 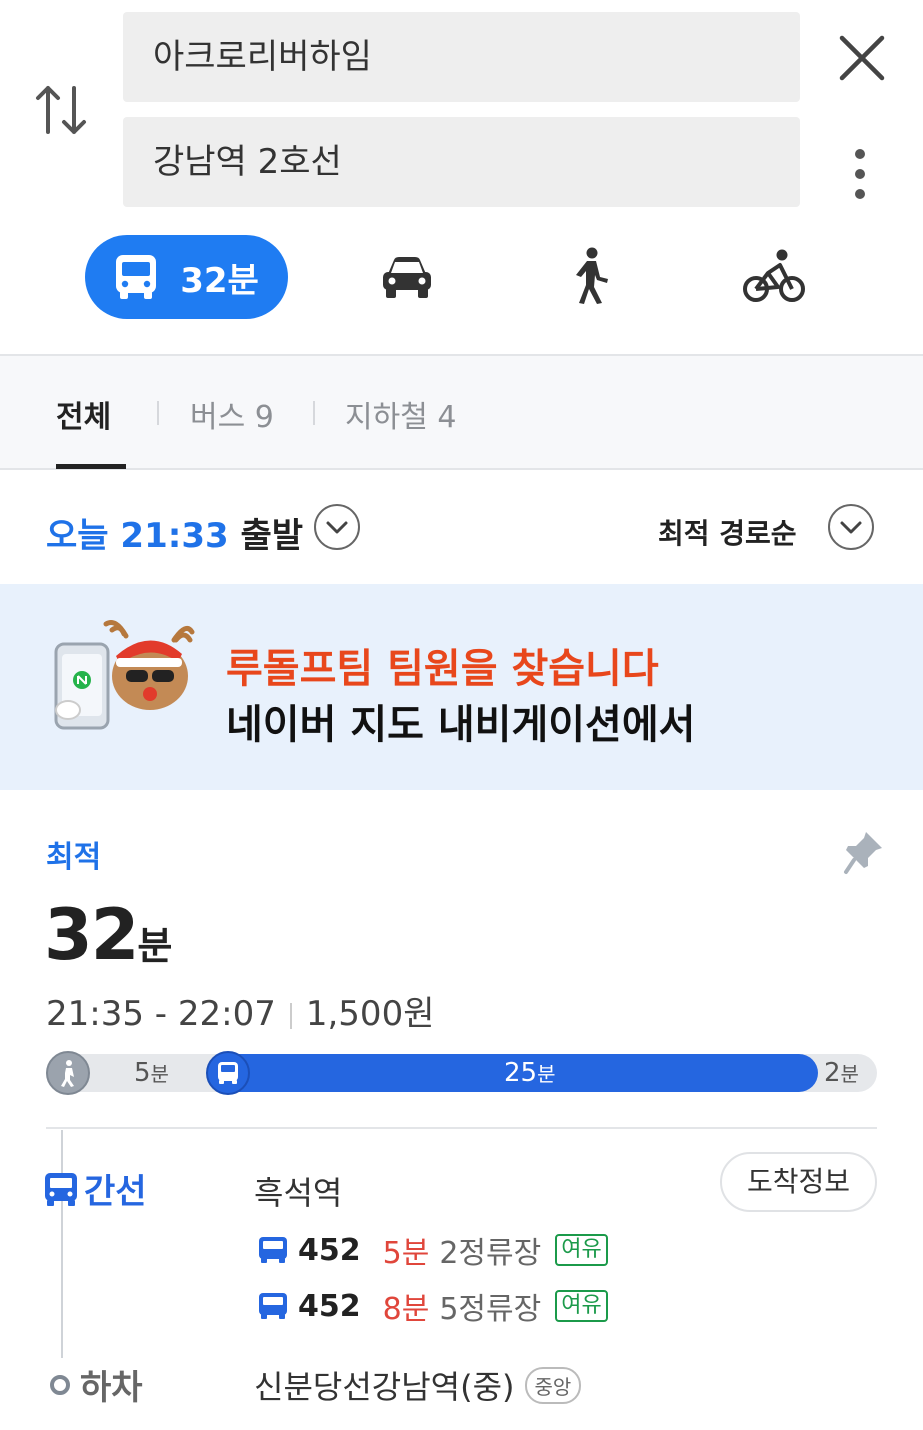 I want to click on end-minutes: 2, so click(x=832, y=1073).